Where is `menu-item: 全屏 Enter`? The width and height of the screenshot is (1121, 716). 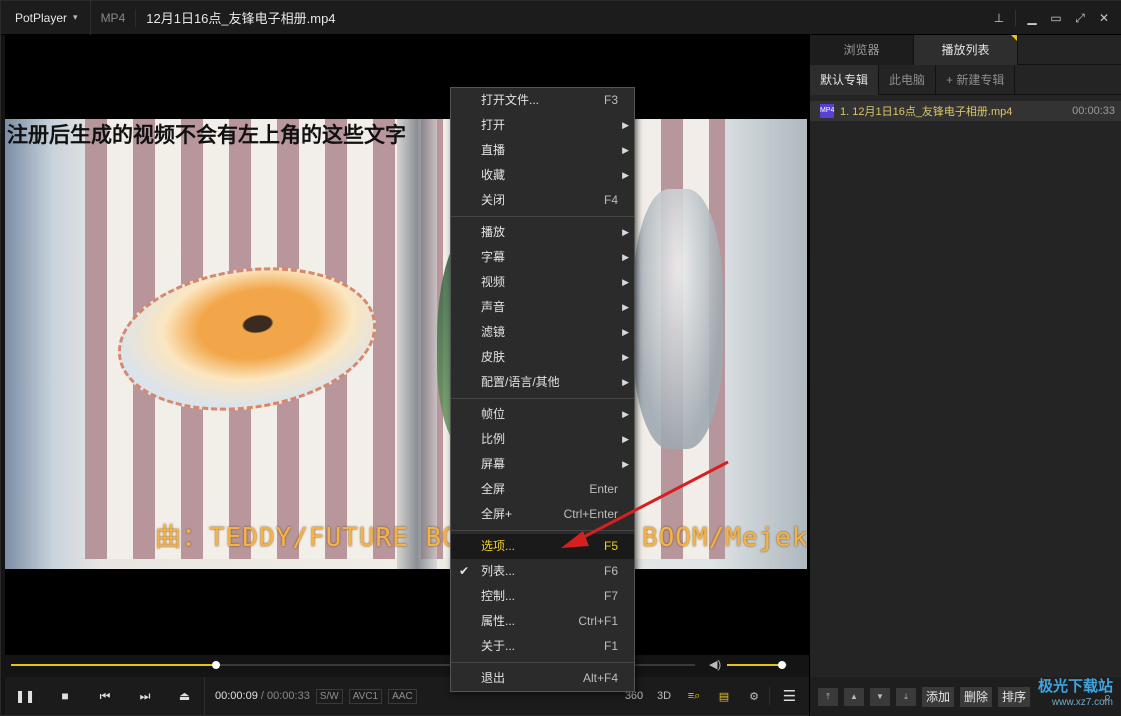
menu-item: 全屏 Enter is located at coordinates (542, 489).